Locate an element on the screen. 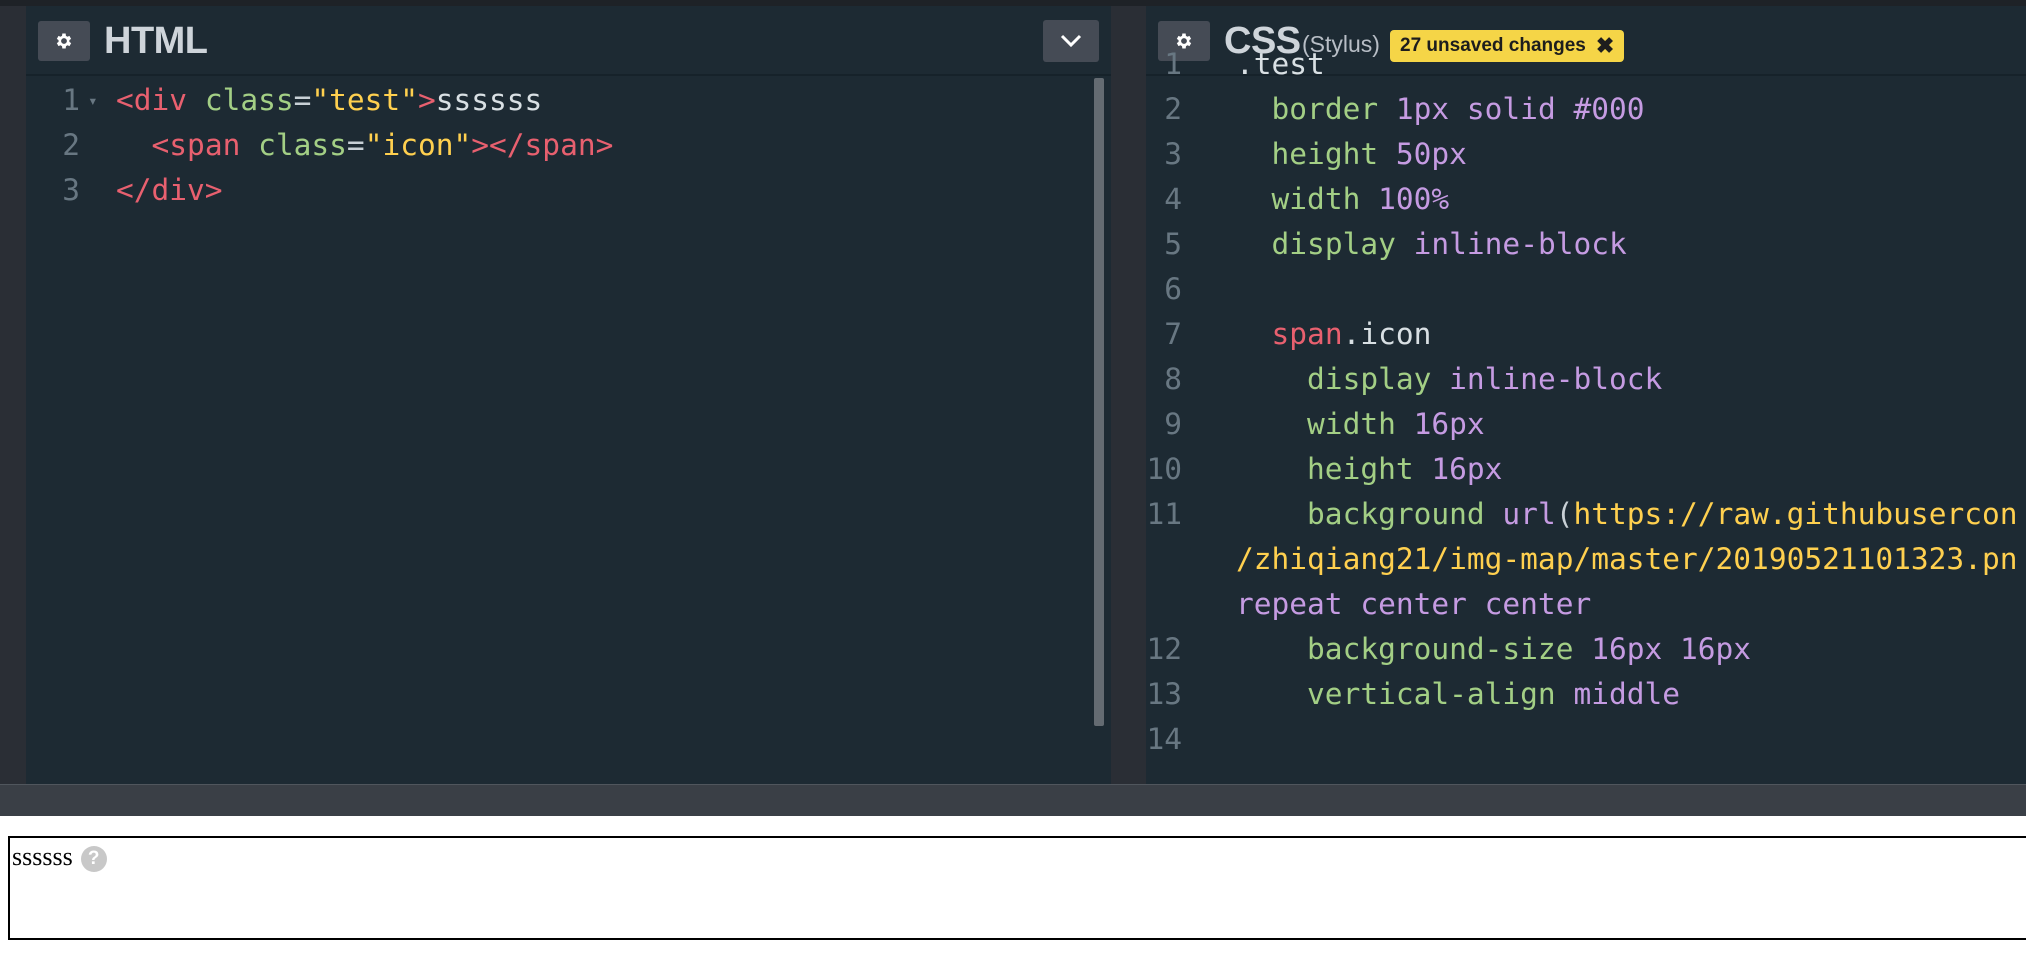 Image resolution: width=2026 pixels, height=978 pixels. code-line: 13 vertical-align middle is located at coordinates (1586, 694).